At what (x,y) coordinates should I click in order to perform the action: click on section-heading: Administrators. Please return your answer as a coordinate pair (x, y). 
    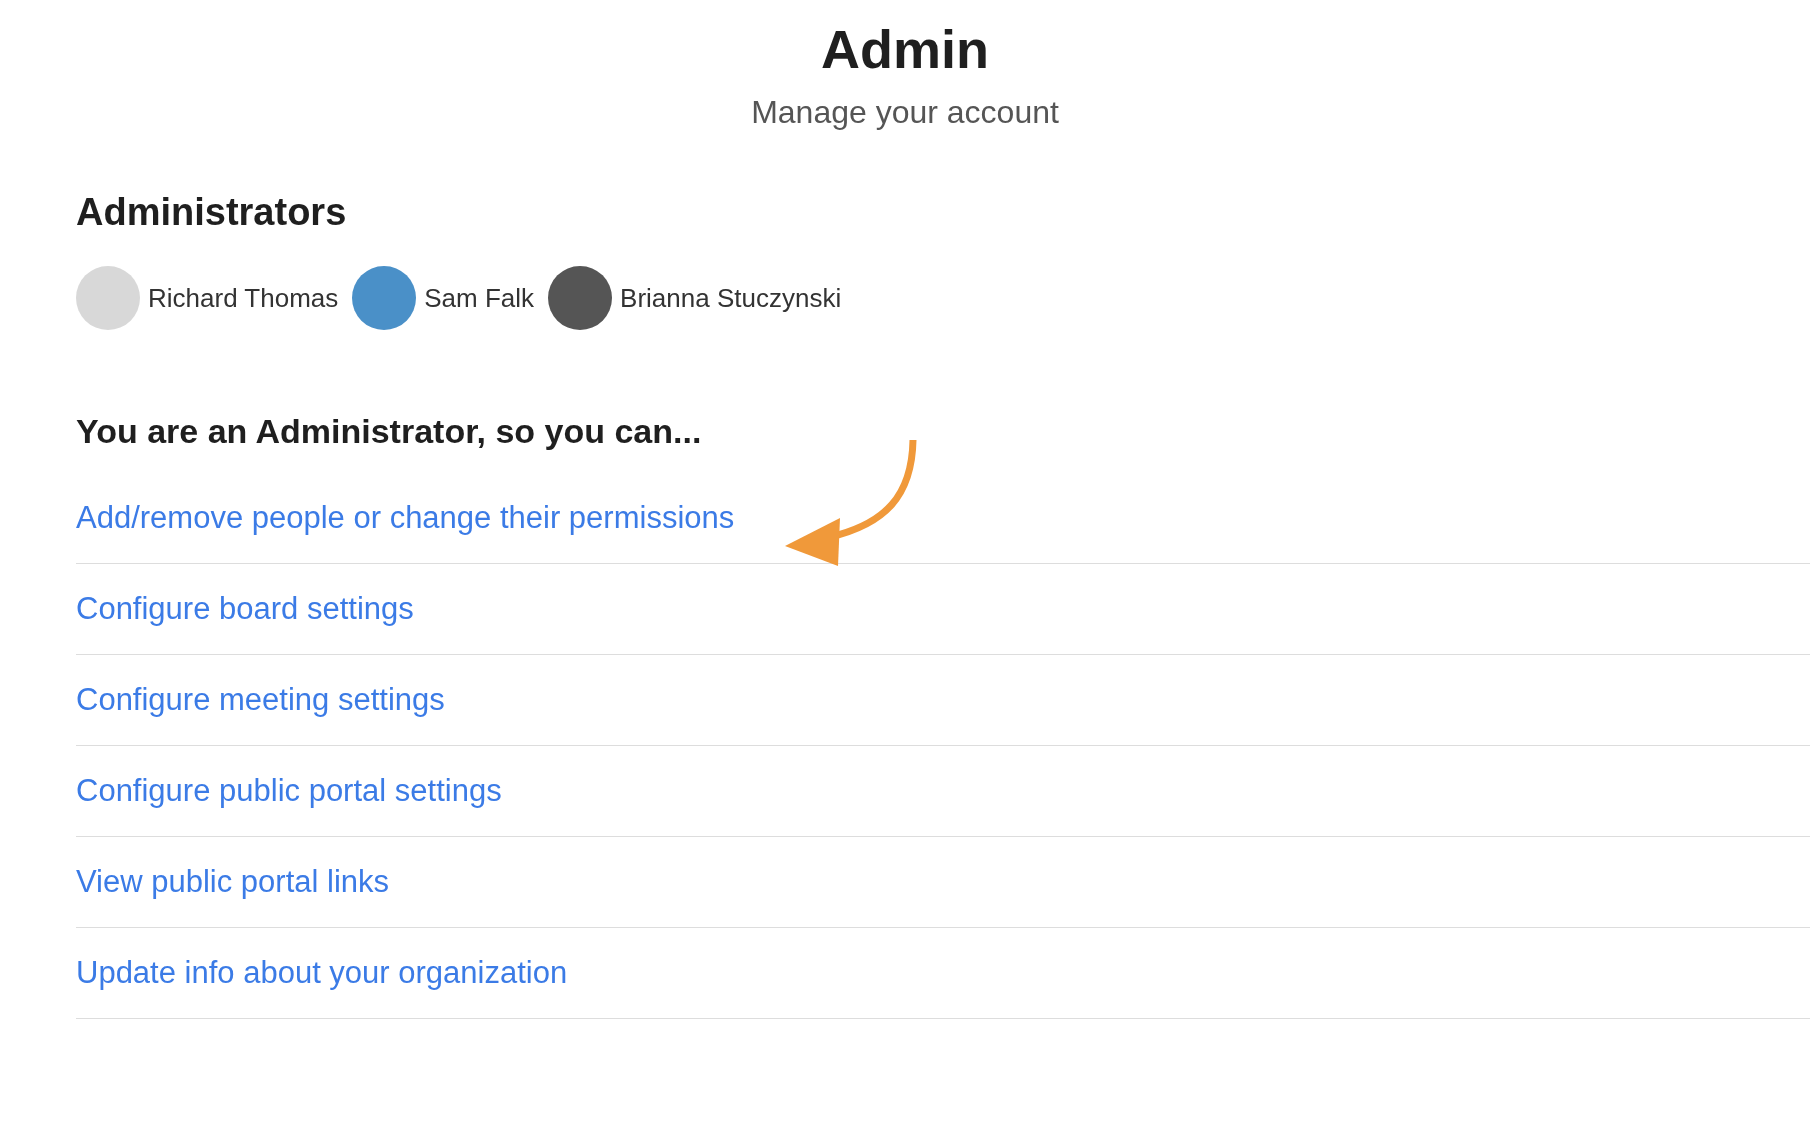
    Looking at the image, I should click on (212, 213).